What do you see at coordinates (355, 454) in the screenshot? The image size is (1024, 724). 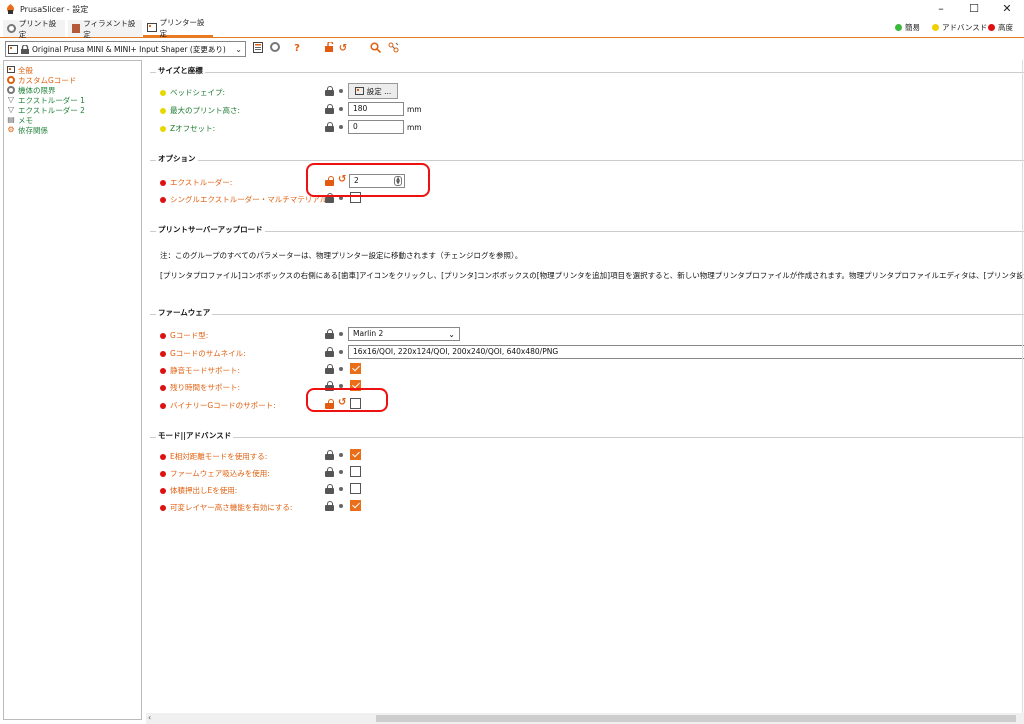 I see `relative-e-checkbox` at bounding box center [355, 454].